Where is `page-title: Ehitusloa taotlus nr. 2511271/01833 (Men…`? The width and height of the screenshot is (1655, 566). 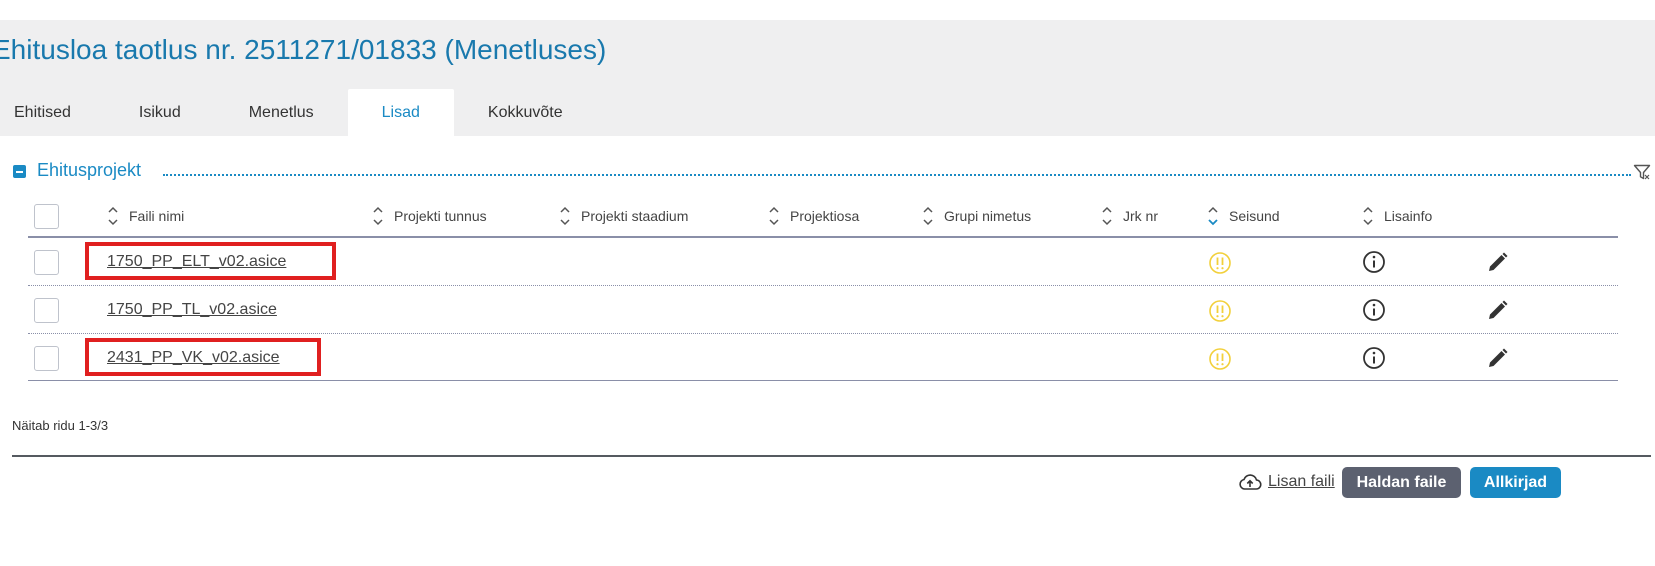 page-title: Ehitusloa taotlus nr. 2511271/01833 (Men… is located at coordinates (303, 49).